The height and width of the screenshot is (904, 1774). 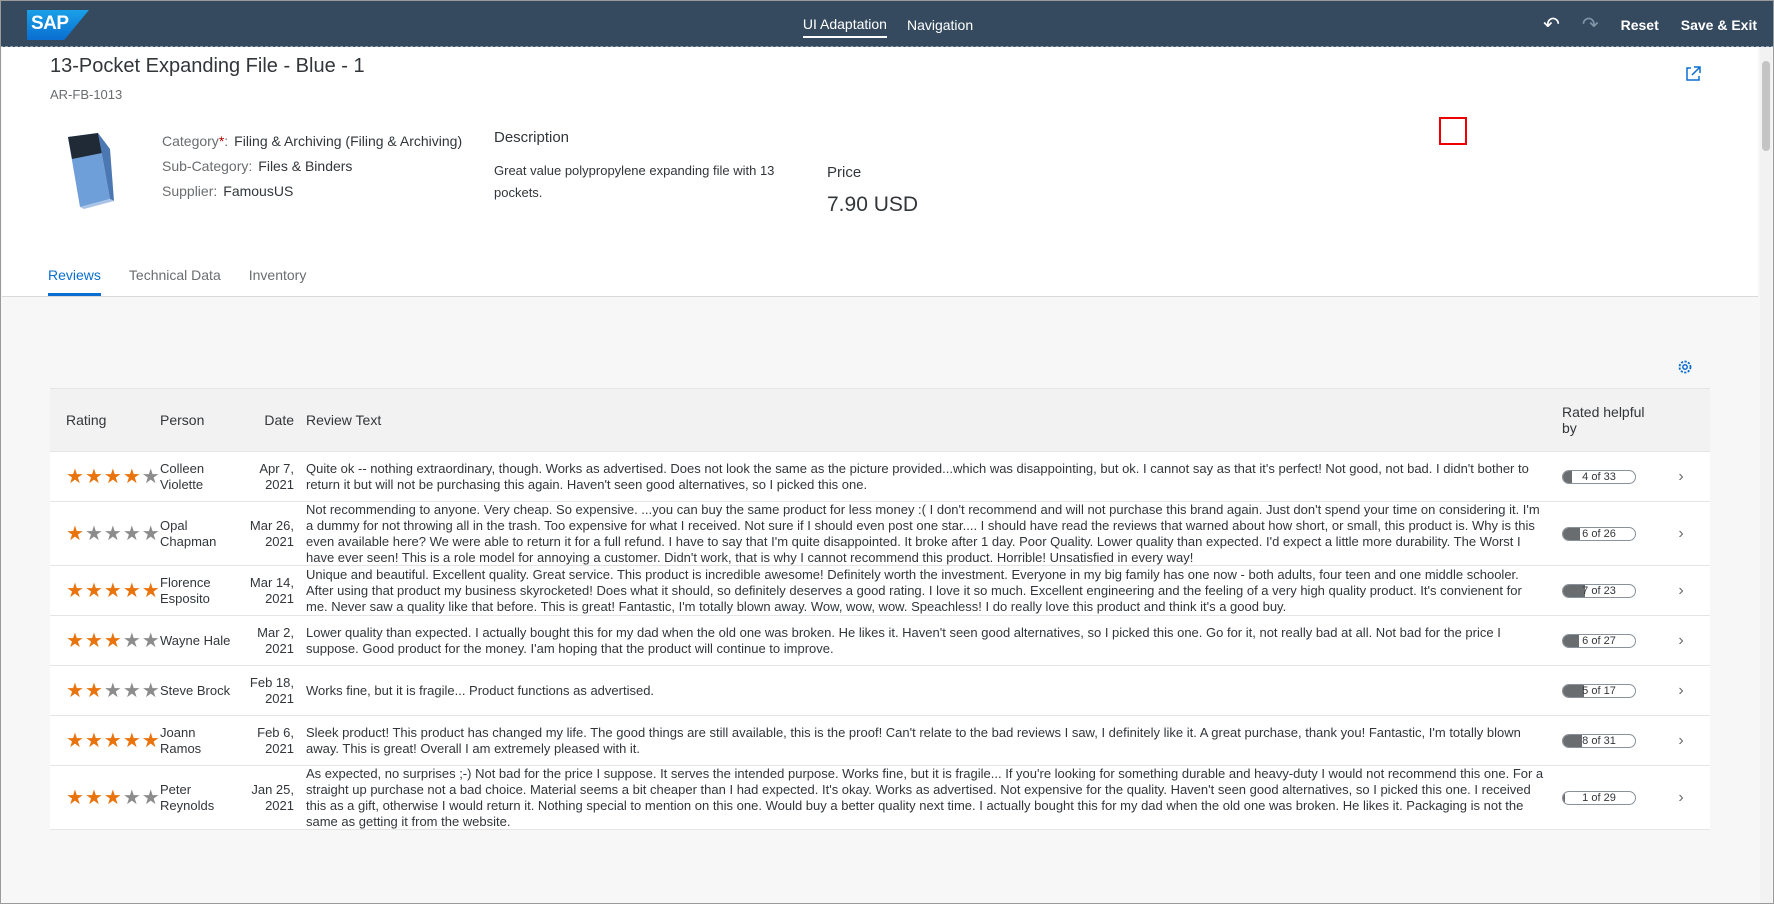 What do you see at coordinates (1603, 420) in the screenshot?
I see `column-rated-helpful: Rated helpful by` at bounding box center [1603, 420].